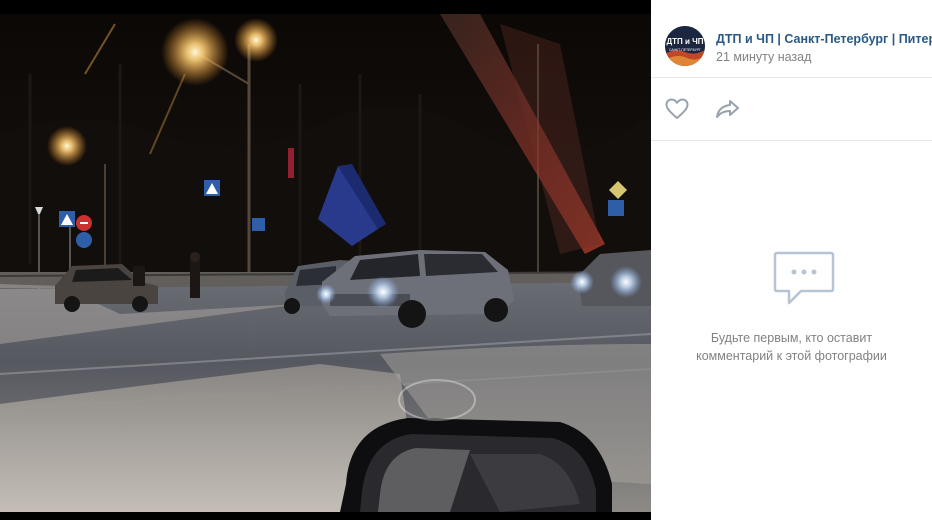 The width and height of the screenshot is (932, 520). I want to click on group-avatar: ДТП и ЧП САНКТ-ПЕТЕРБУРГ, so click(685, 46).